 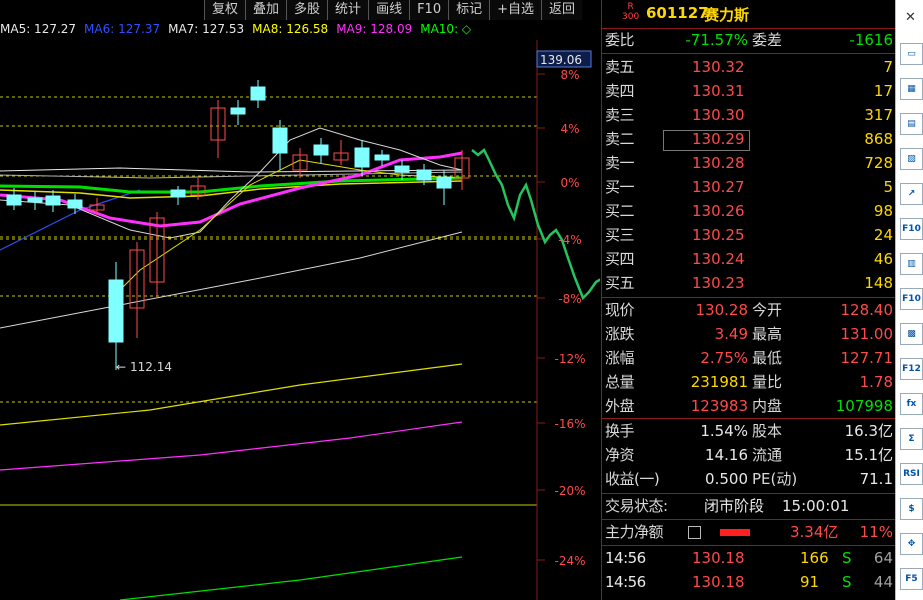 I want to click on indicator-icon: ▩, so click(x=911, y=334).